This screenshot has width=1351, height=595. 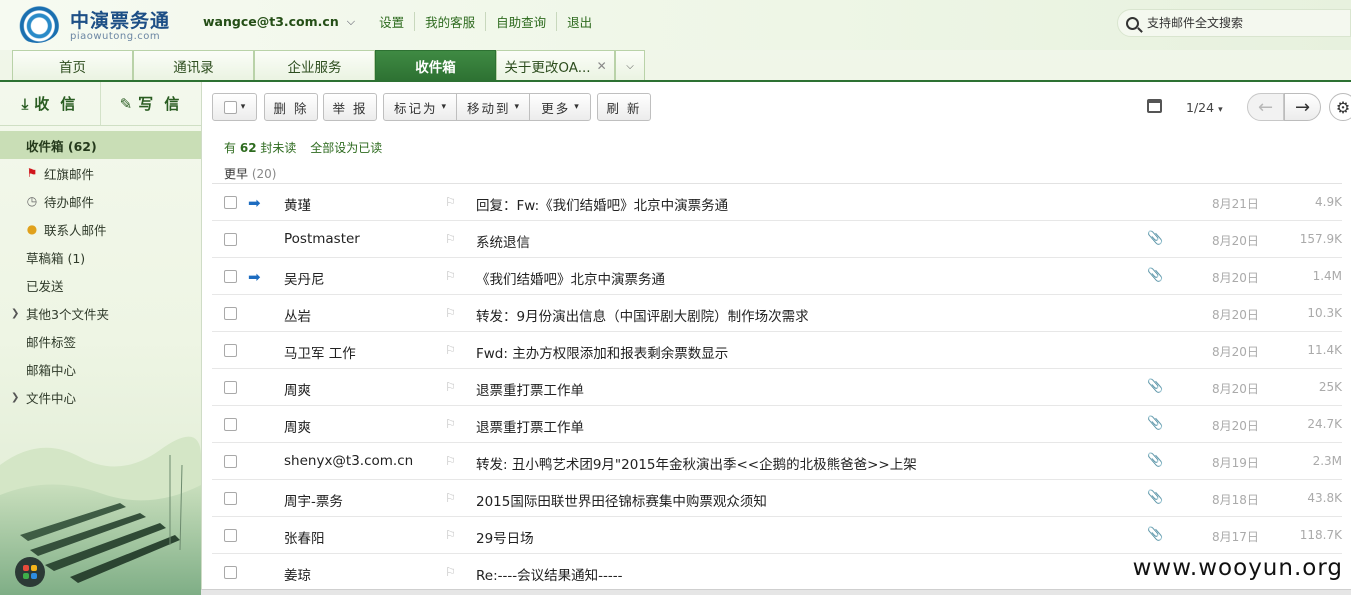 I want to click on apps-button, so click(x=30, y=572).